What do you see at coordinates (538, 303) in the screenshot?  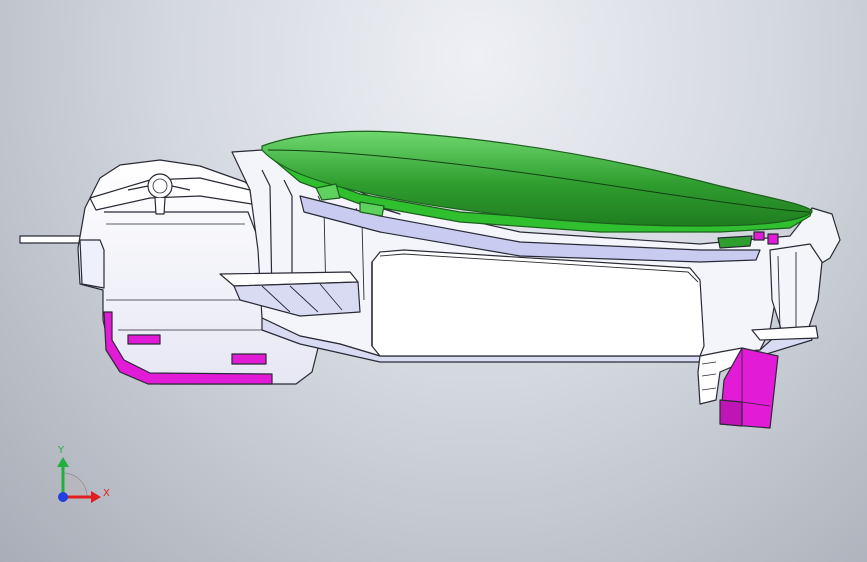 I see `front-window` at bounding box center [538, 303].